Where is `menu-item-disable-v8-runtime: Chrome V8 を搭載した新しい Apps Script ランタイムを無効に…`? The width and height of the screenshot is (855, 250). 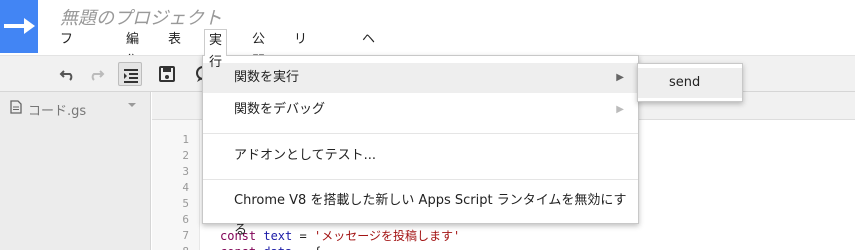
menu-item-disable-v8-runtime: Chrome V8 を搭載した新しい Apps Script ランタイムを無効に… is located at coordinates (420, 212).